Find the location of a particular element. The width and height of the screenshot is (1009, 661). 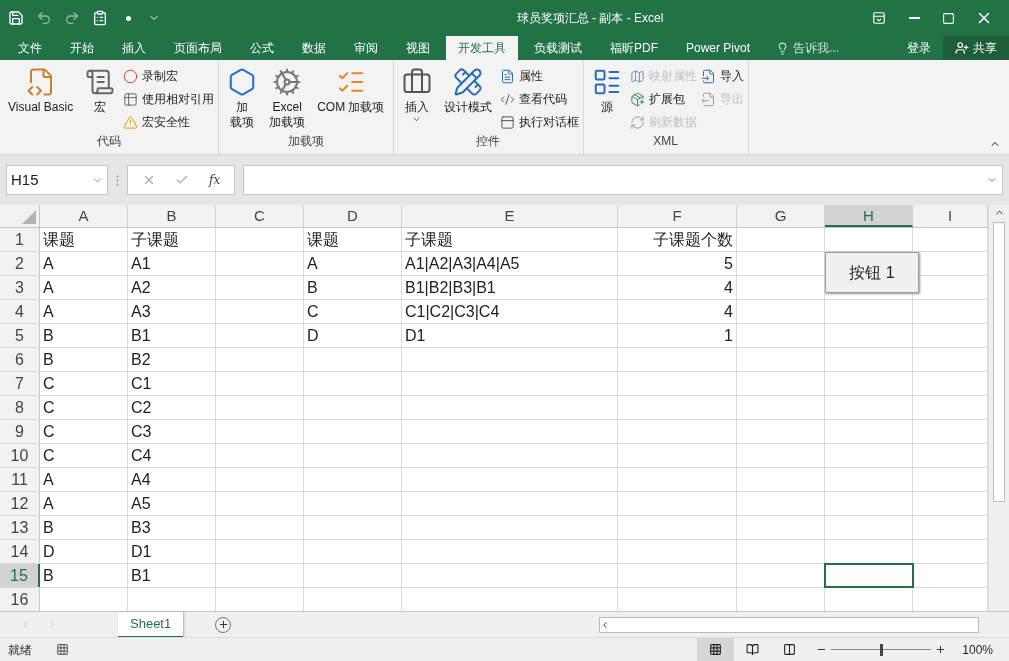

column-header: H is located at coordinates (869, 216).